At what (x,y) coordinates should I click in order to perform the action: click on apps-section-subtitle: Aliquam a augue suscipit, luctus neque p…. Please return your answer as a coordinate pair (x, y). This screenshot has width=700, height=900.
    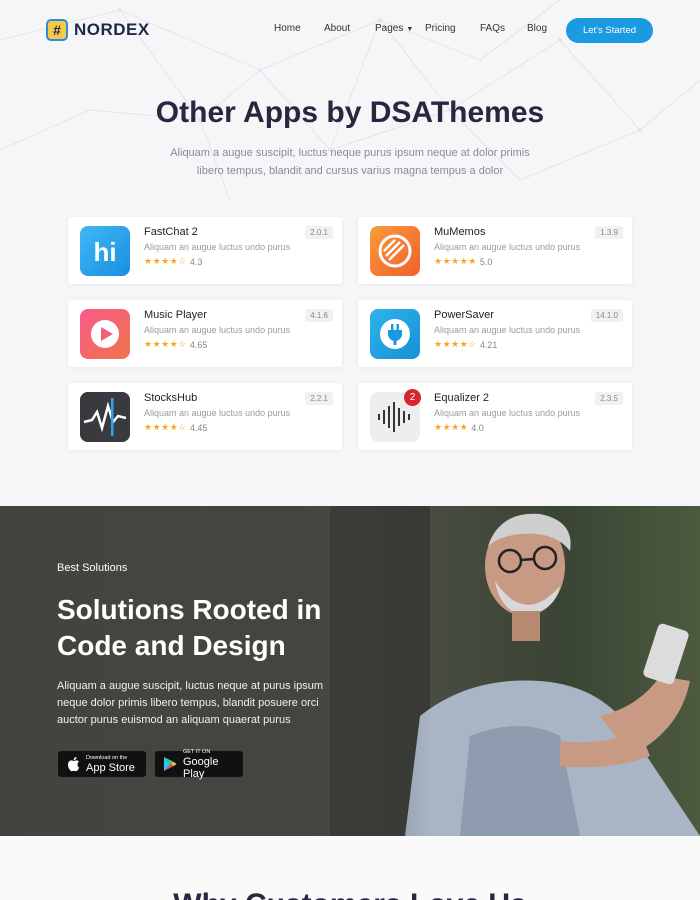
    Looking at the image, I should click on (350, 162).